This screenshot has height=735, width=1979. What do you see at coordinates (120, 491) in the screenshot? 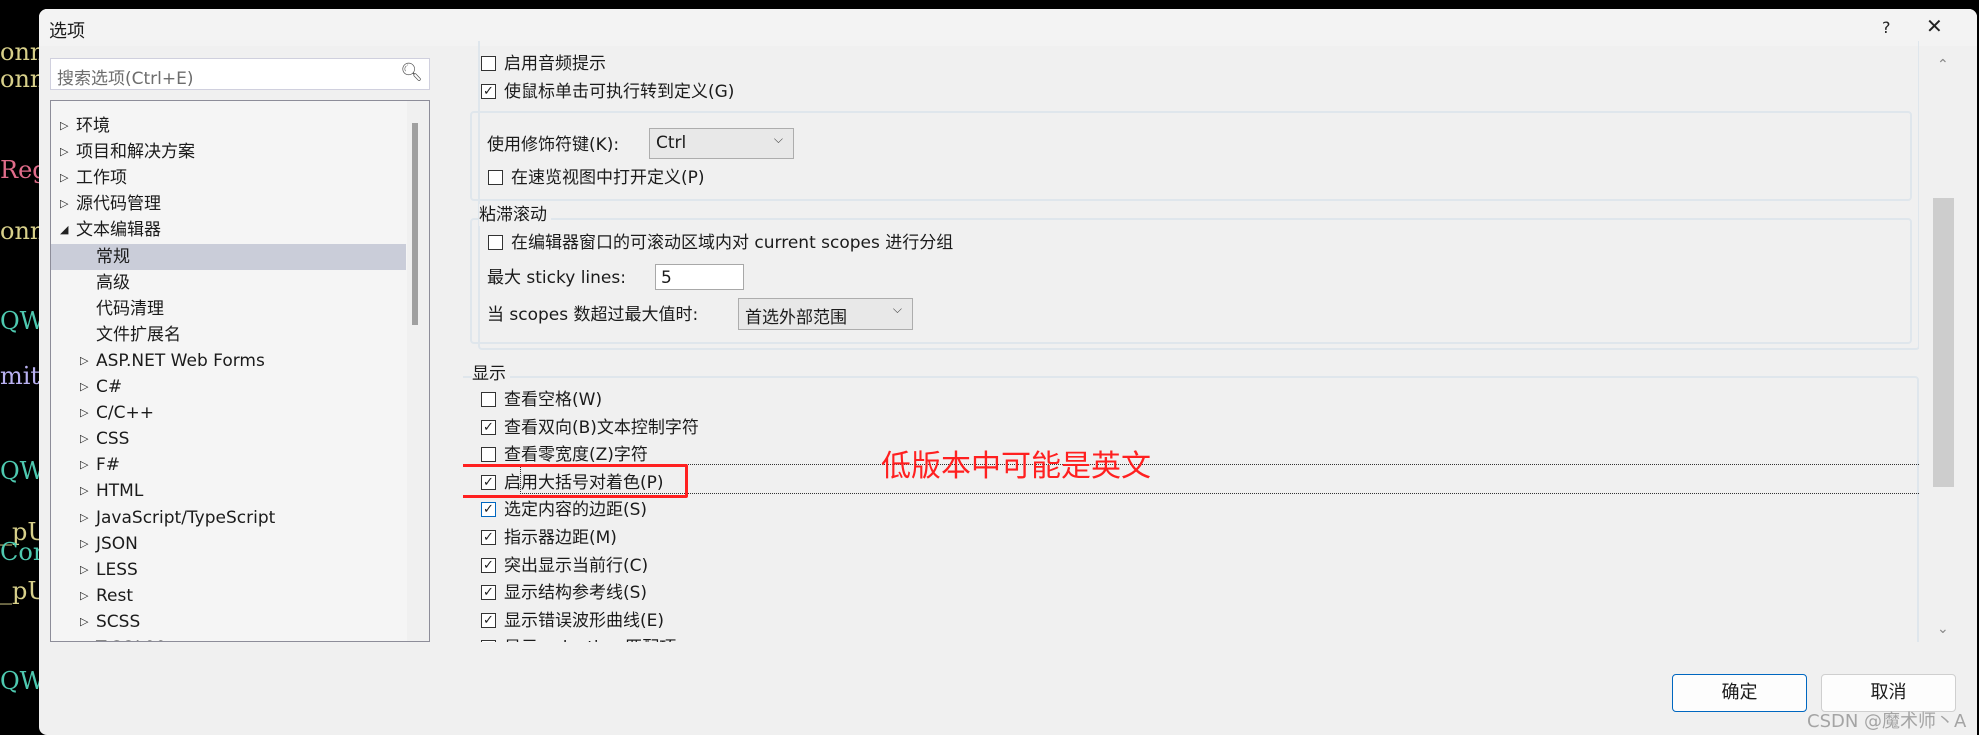
I see `tree-item-label: HTML` at bounding box center [120, 491].